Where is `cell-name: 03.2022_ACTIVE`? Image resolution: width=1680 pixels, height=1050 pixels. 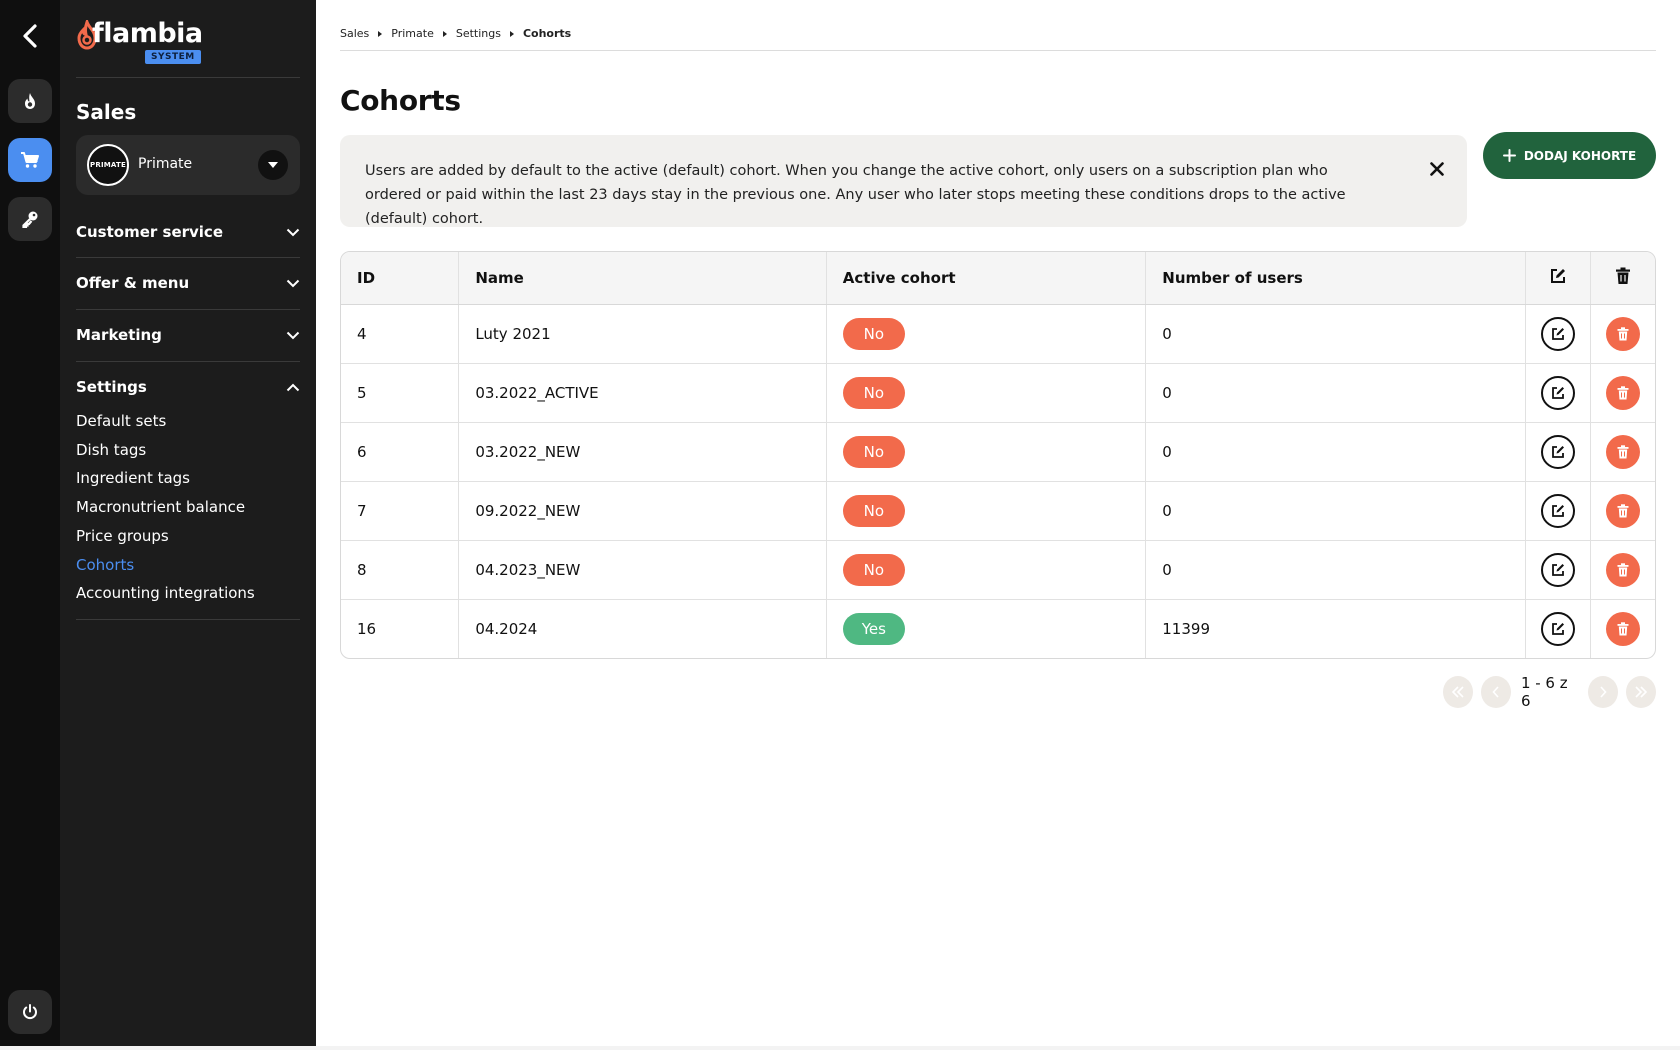
cell-name: 03.2022_ACTIVE is located at coordinates (642, 393).